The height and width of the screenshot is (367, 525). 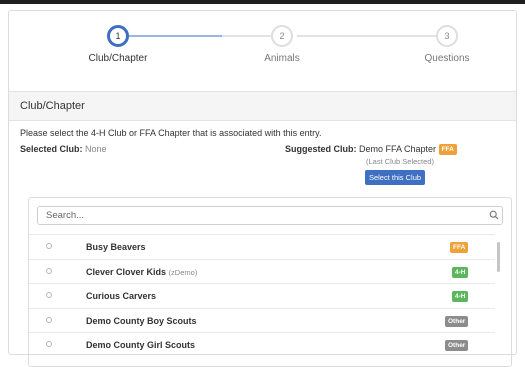 What do you see at coordinates (395, 177) in the screenshot?
I see `select-this-club-button: Select this Club` at bounding box center [395, 177].